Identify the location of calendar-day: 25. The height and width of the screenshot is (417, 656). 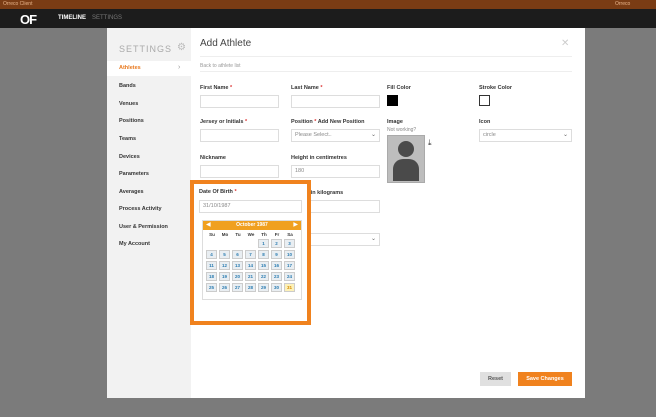
(211, 287).